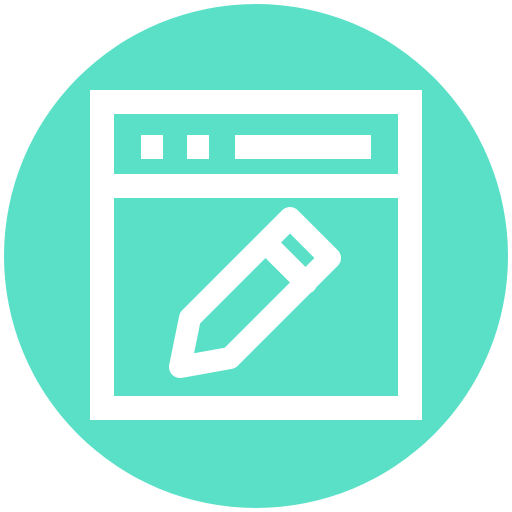  Describe the element at coordinates (303, 147) in the screenshot. I see `address-bar-icon` at that location.